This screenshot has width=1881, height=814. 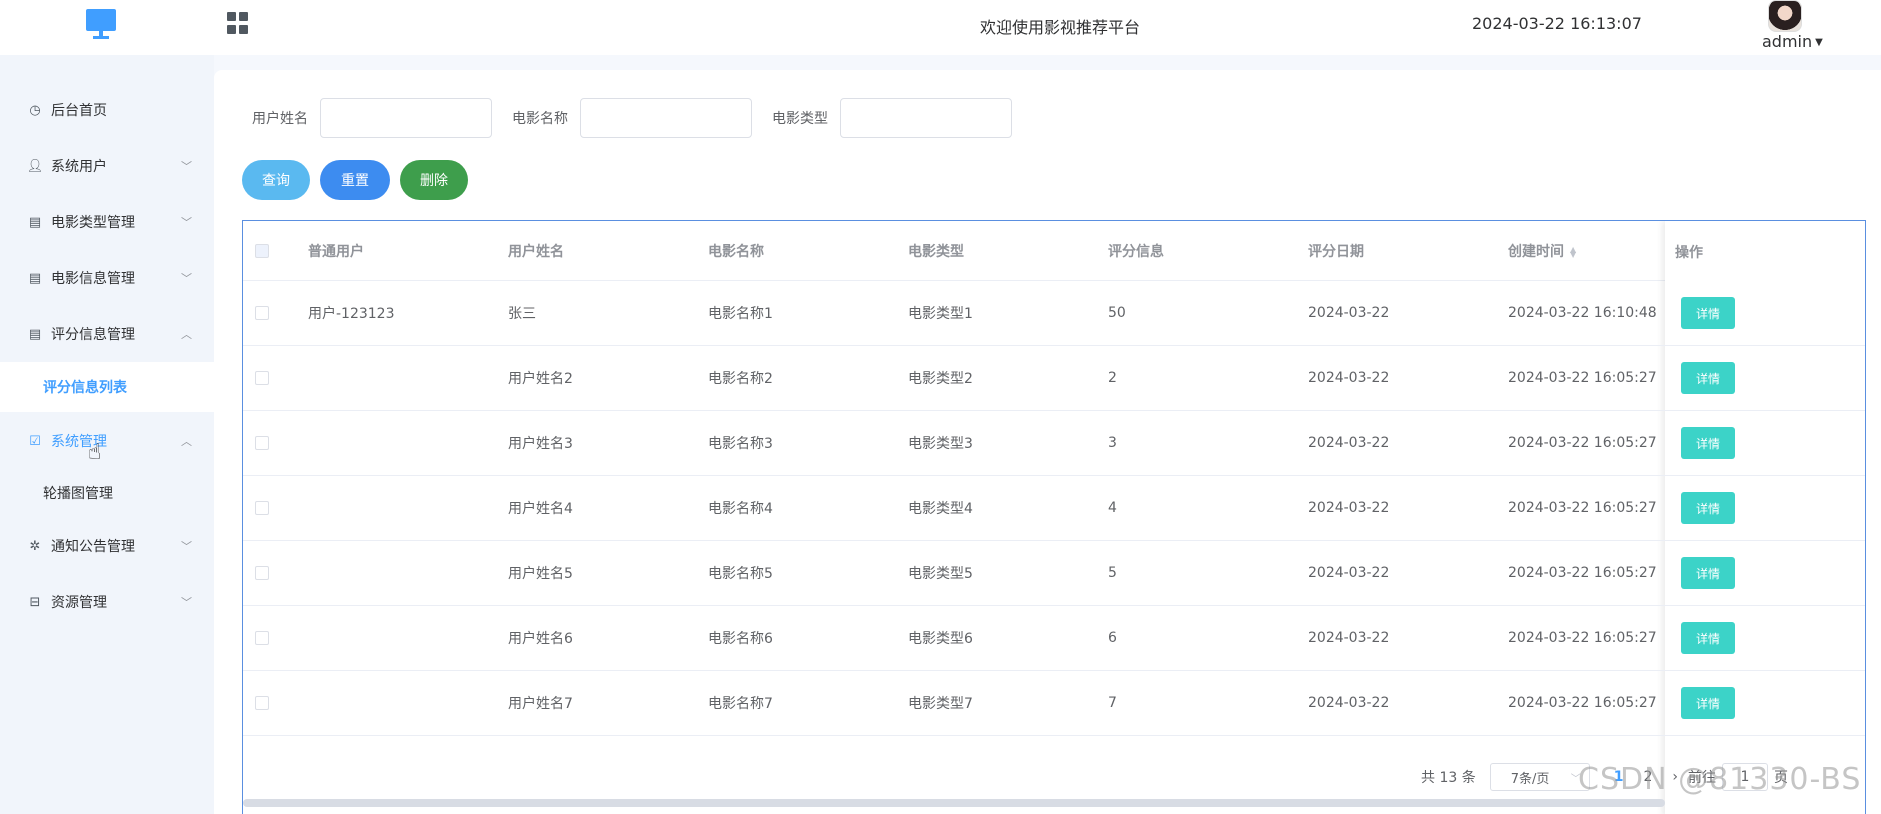 I want to click on username-input, so click(x=406, y=118).